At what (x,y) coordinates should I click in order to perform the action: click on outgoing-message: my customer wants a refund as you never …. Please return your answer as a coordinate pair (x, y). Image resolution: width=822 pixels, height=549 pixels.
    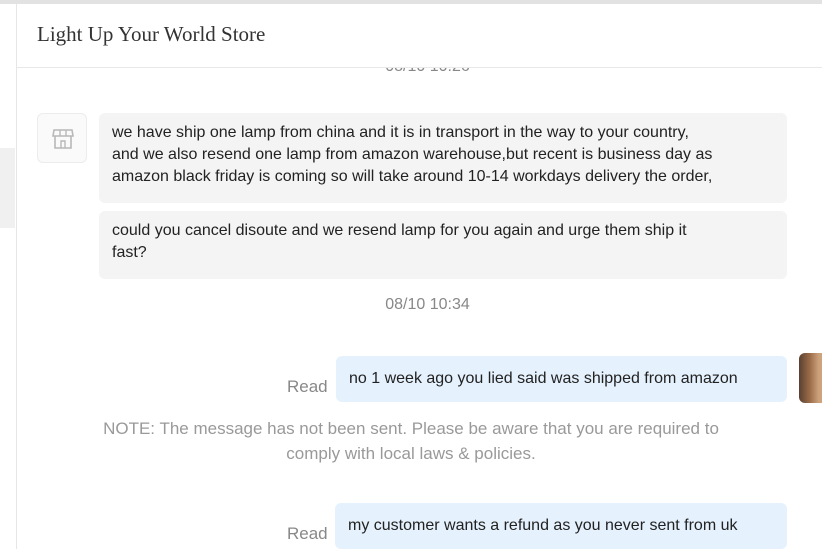
    Looking at the image, I should click on (561, 526).